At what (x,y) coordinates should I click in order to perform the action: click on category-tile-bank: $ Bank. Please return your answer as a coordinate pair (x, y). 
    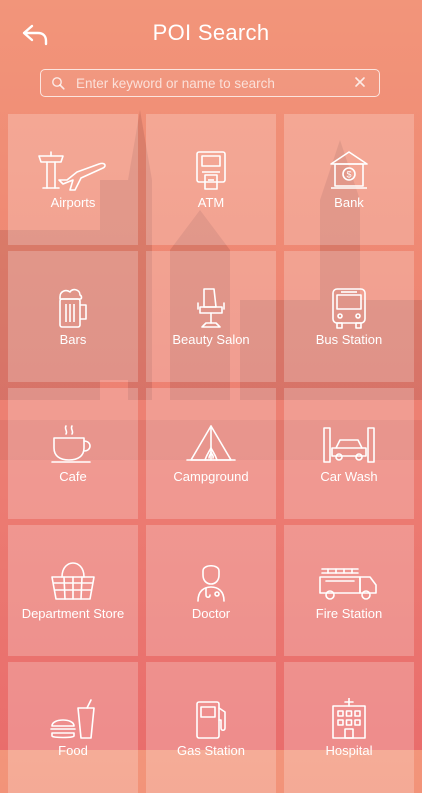
    Looking at the image, I should click on (349, 179).